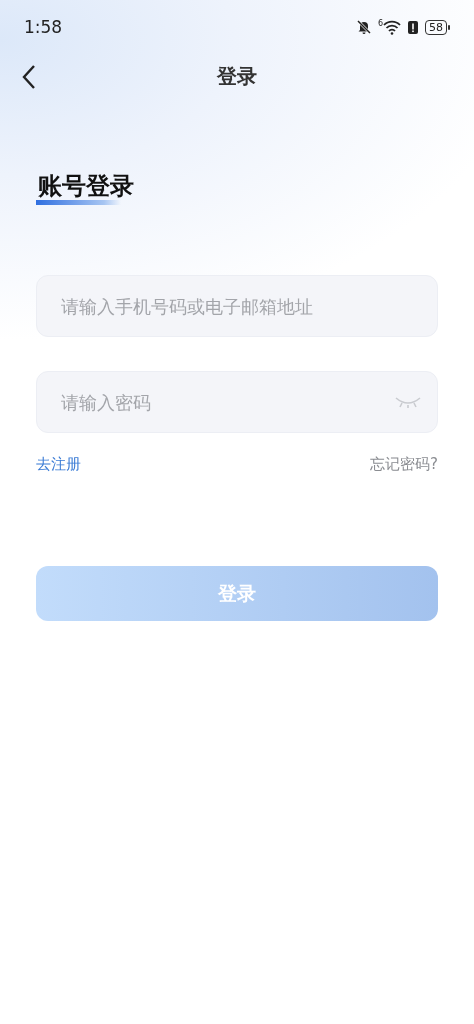  What do you see at coordinates (392, 27) in the screenshot?
I see `wifi-icon` at bounding box center [392, 27].